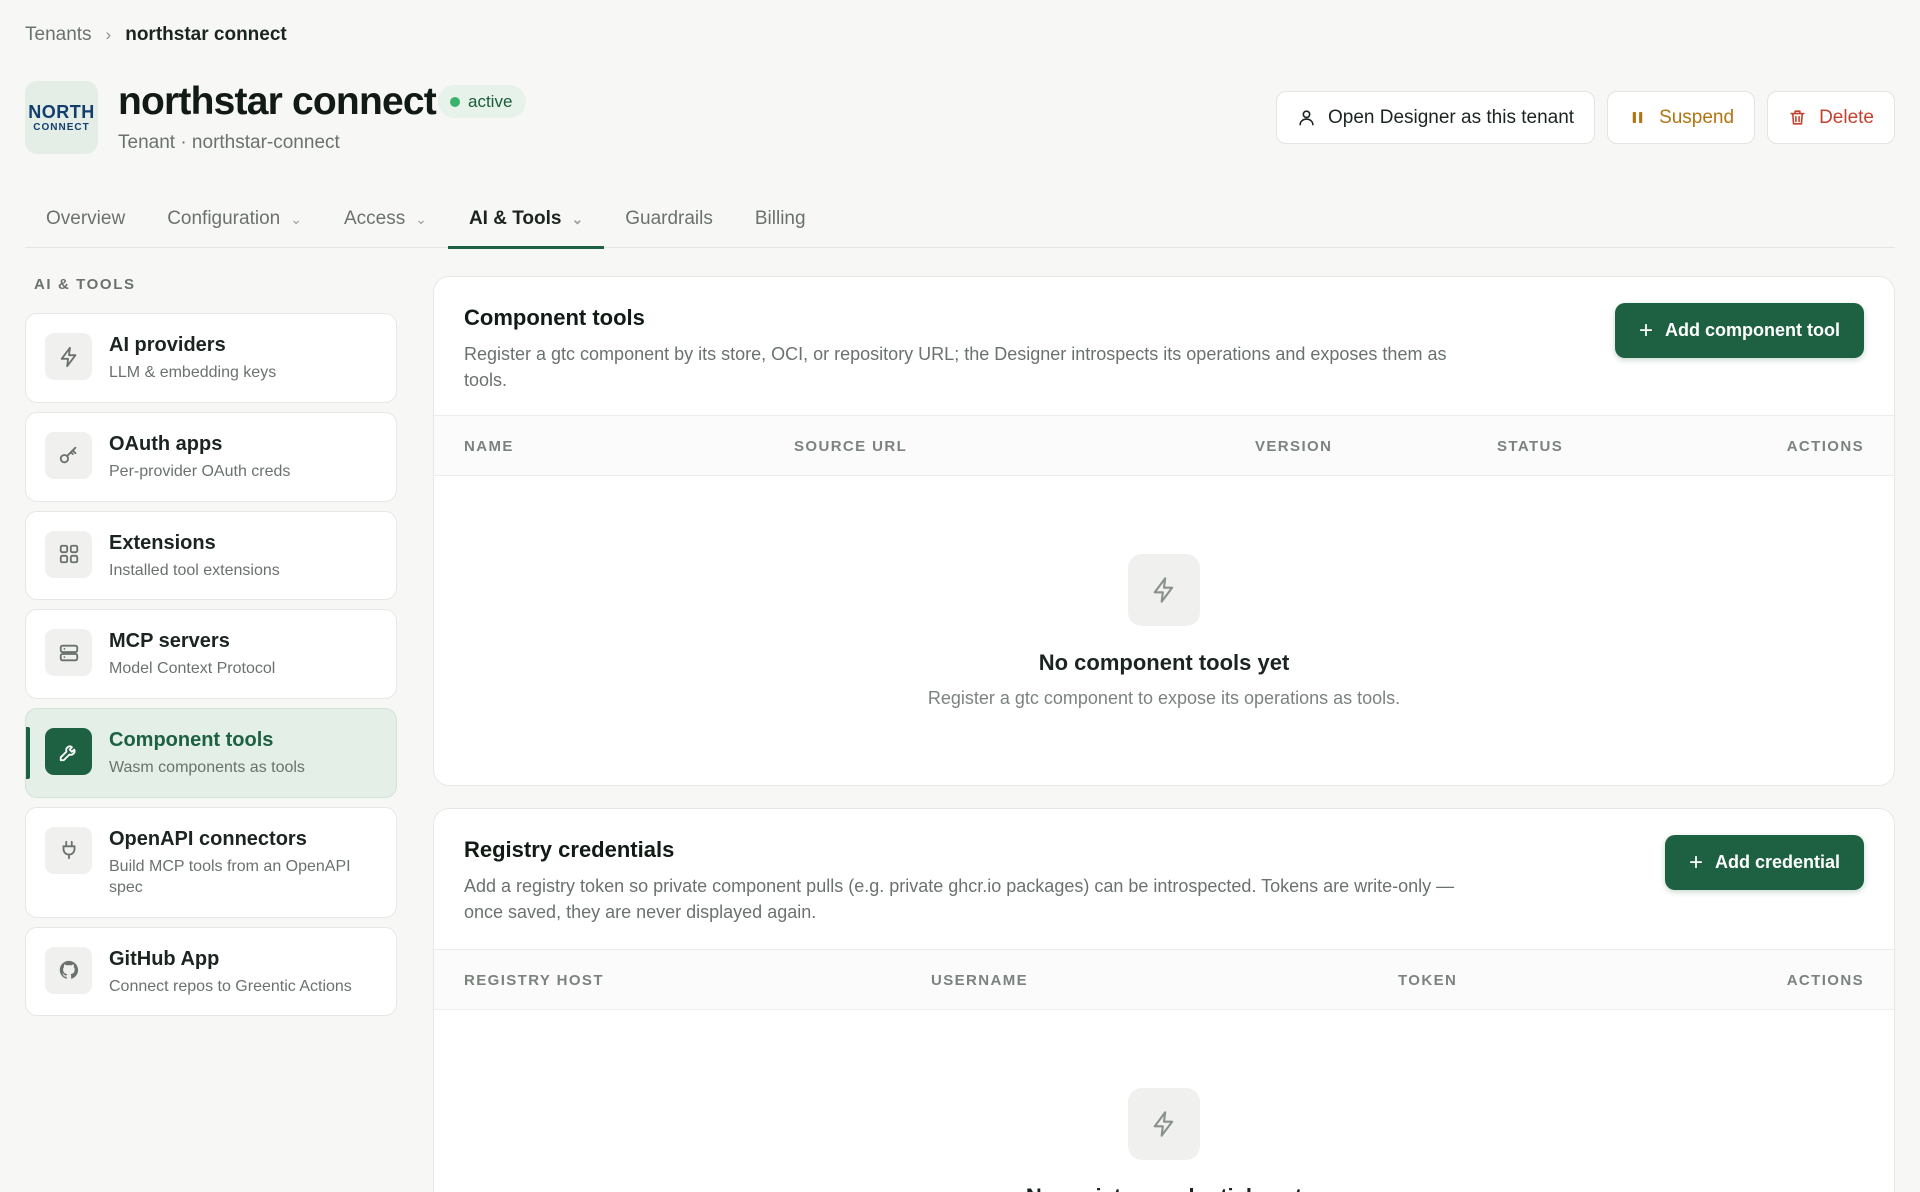 This screenshot has height=1192, width=1920. I want to click on chevron-right-icon: ›, so click(108, 34).